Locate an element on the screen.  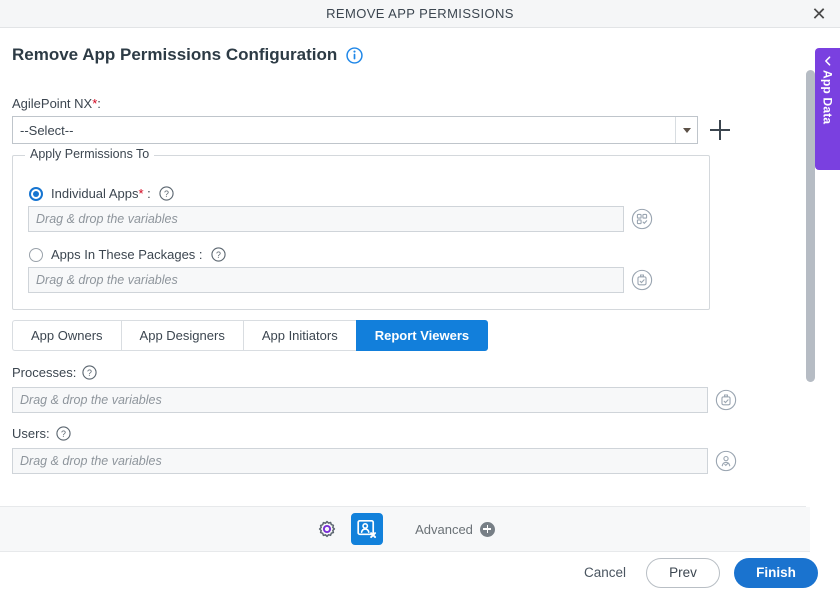
apps-in-packages-input is located at coordinates (326, 280).